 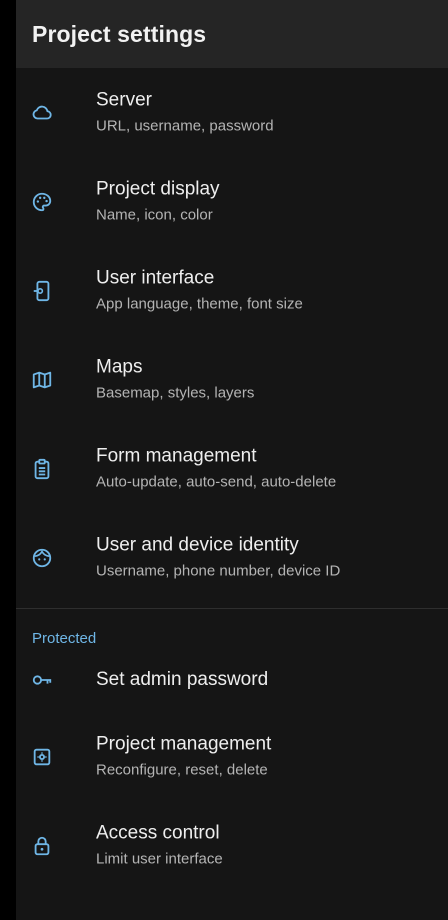 What do you see at coordinates (124, 99) in the screenshot?
I see `setting-title: Server` at bounding box center [124, 99].